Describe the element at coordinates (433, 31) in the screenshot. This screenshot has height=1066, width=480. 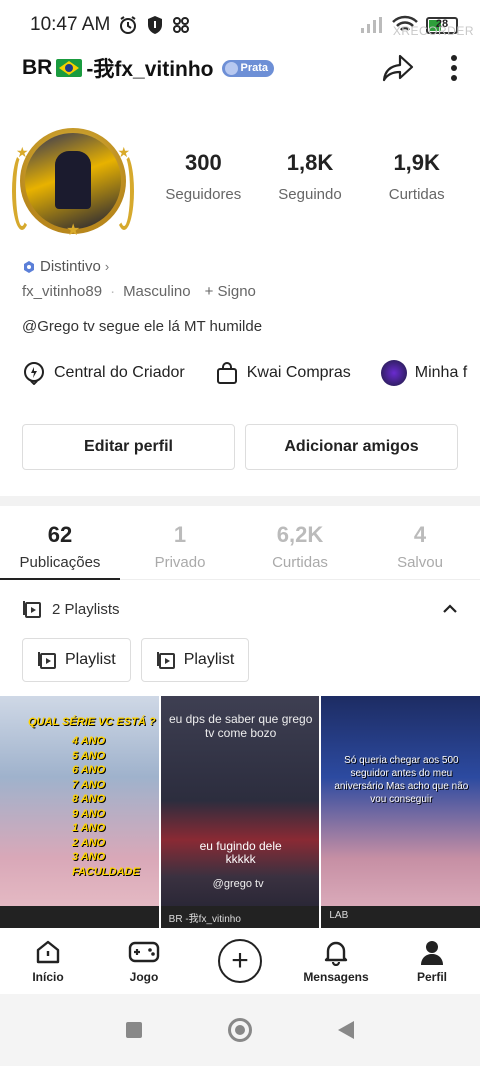
I see `watermark: XRECORDER` at that location.